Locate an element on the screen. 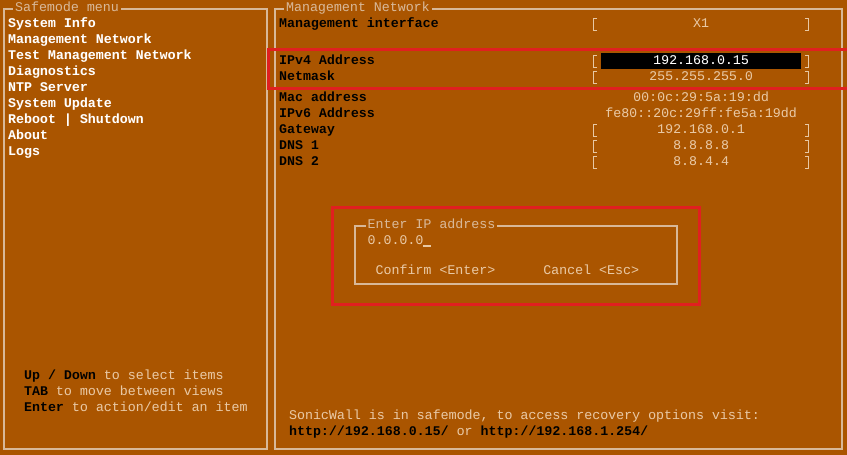 The image size is (847, 455). panel-title: Management Network is located at coordinates (358, 8).